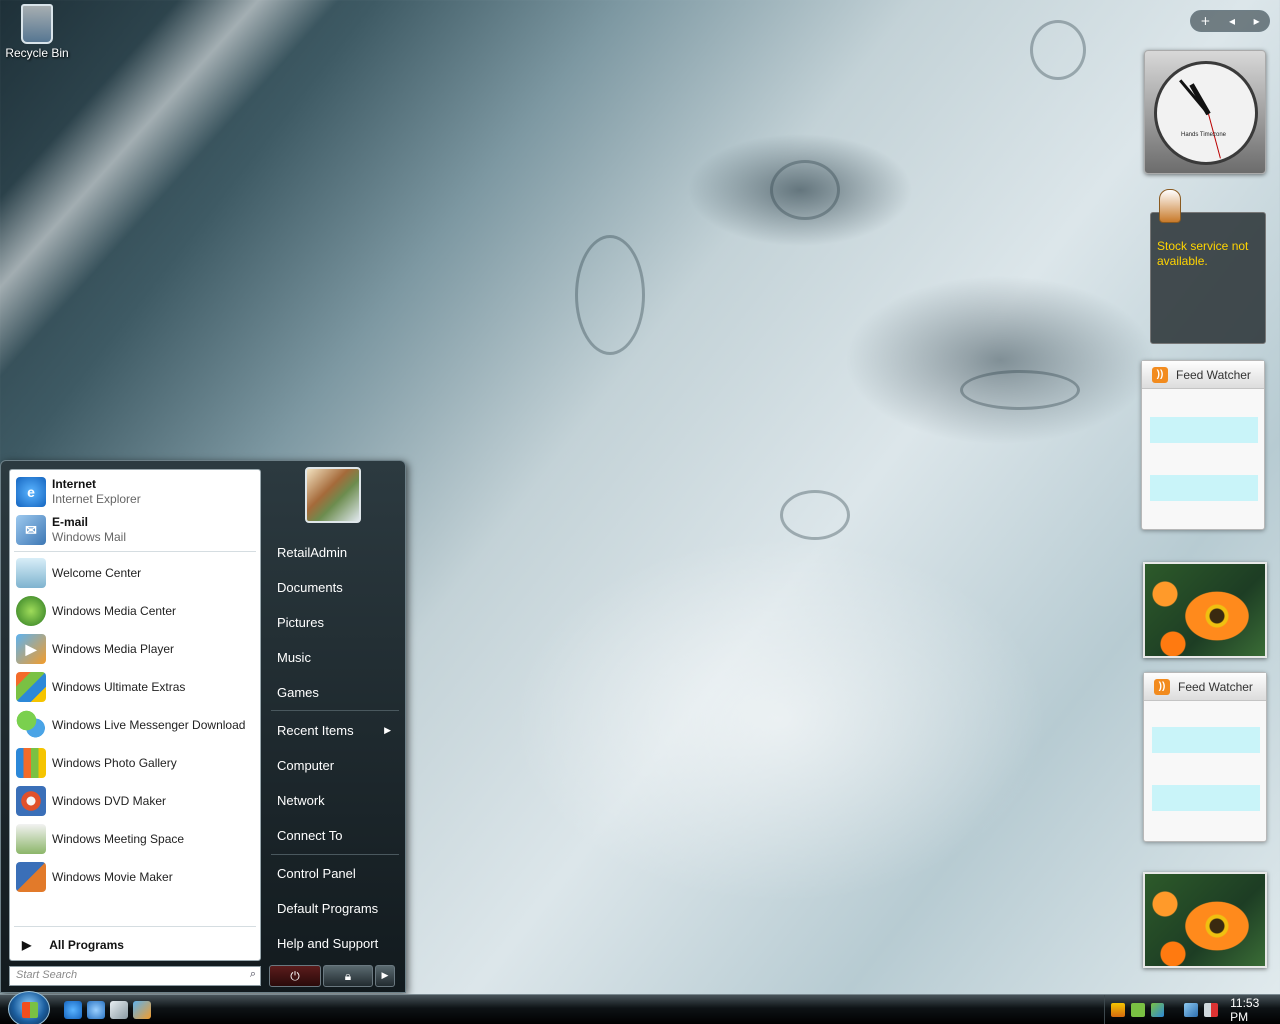 The image size is (1280, 1024). What do you see at coordinates (136, 530) in the screenshot?
I see `pinned-email: ✉ E-mail Windows Mail` at bounding box center [136, 530].